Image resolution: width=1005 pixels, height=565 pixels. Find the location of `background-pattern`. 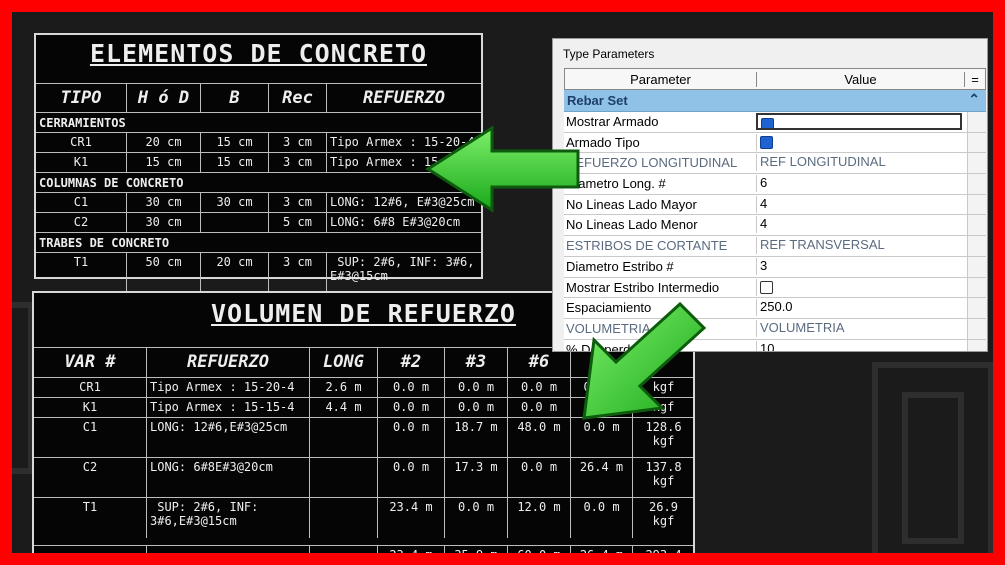

background-pattern is located at coordinates (23, 388).